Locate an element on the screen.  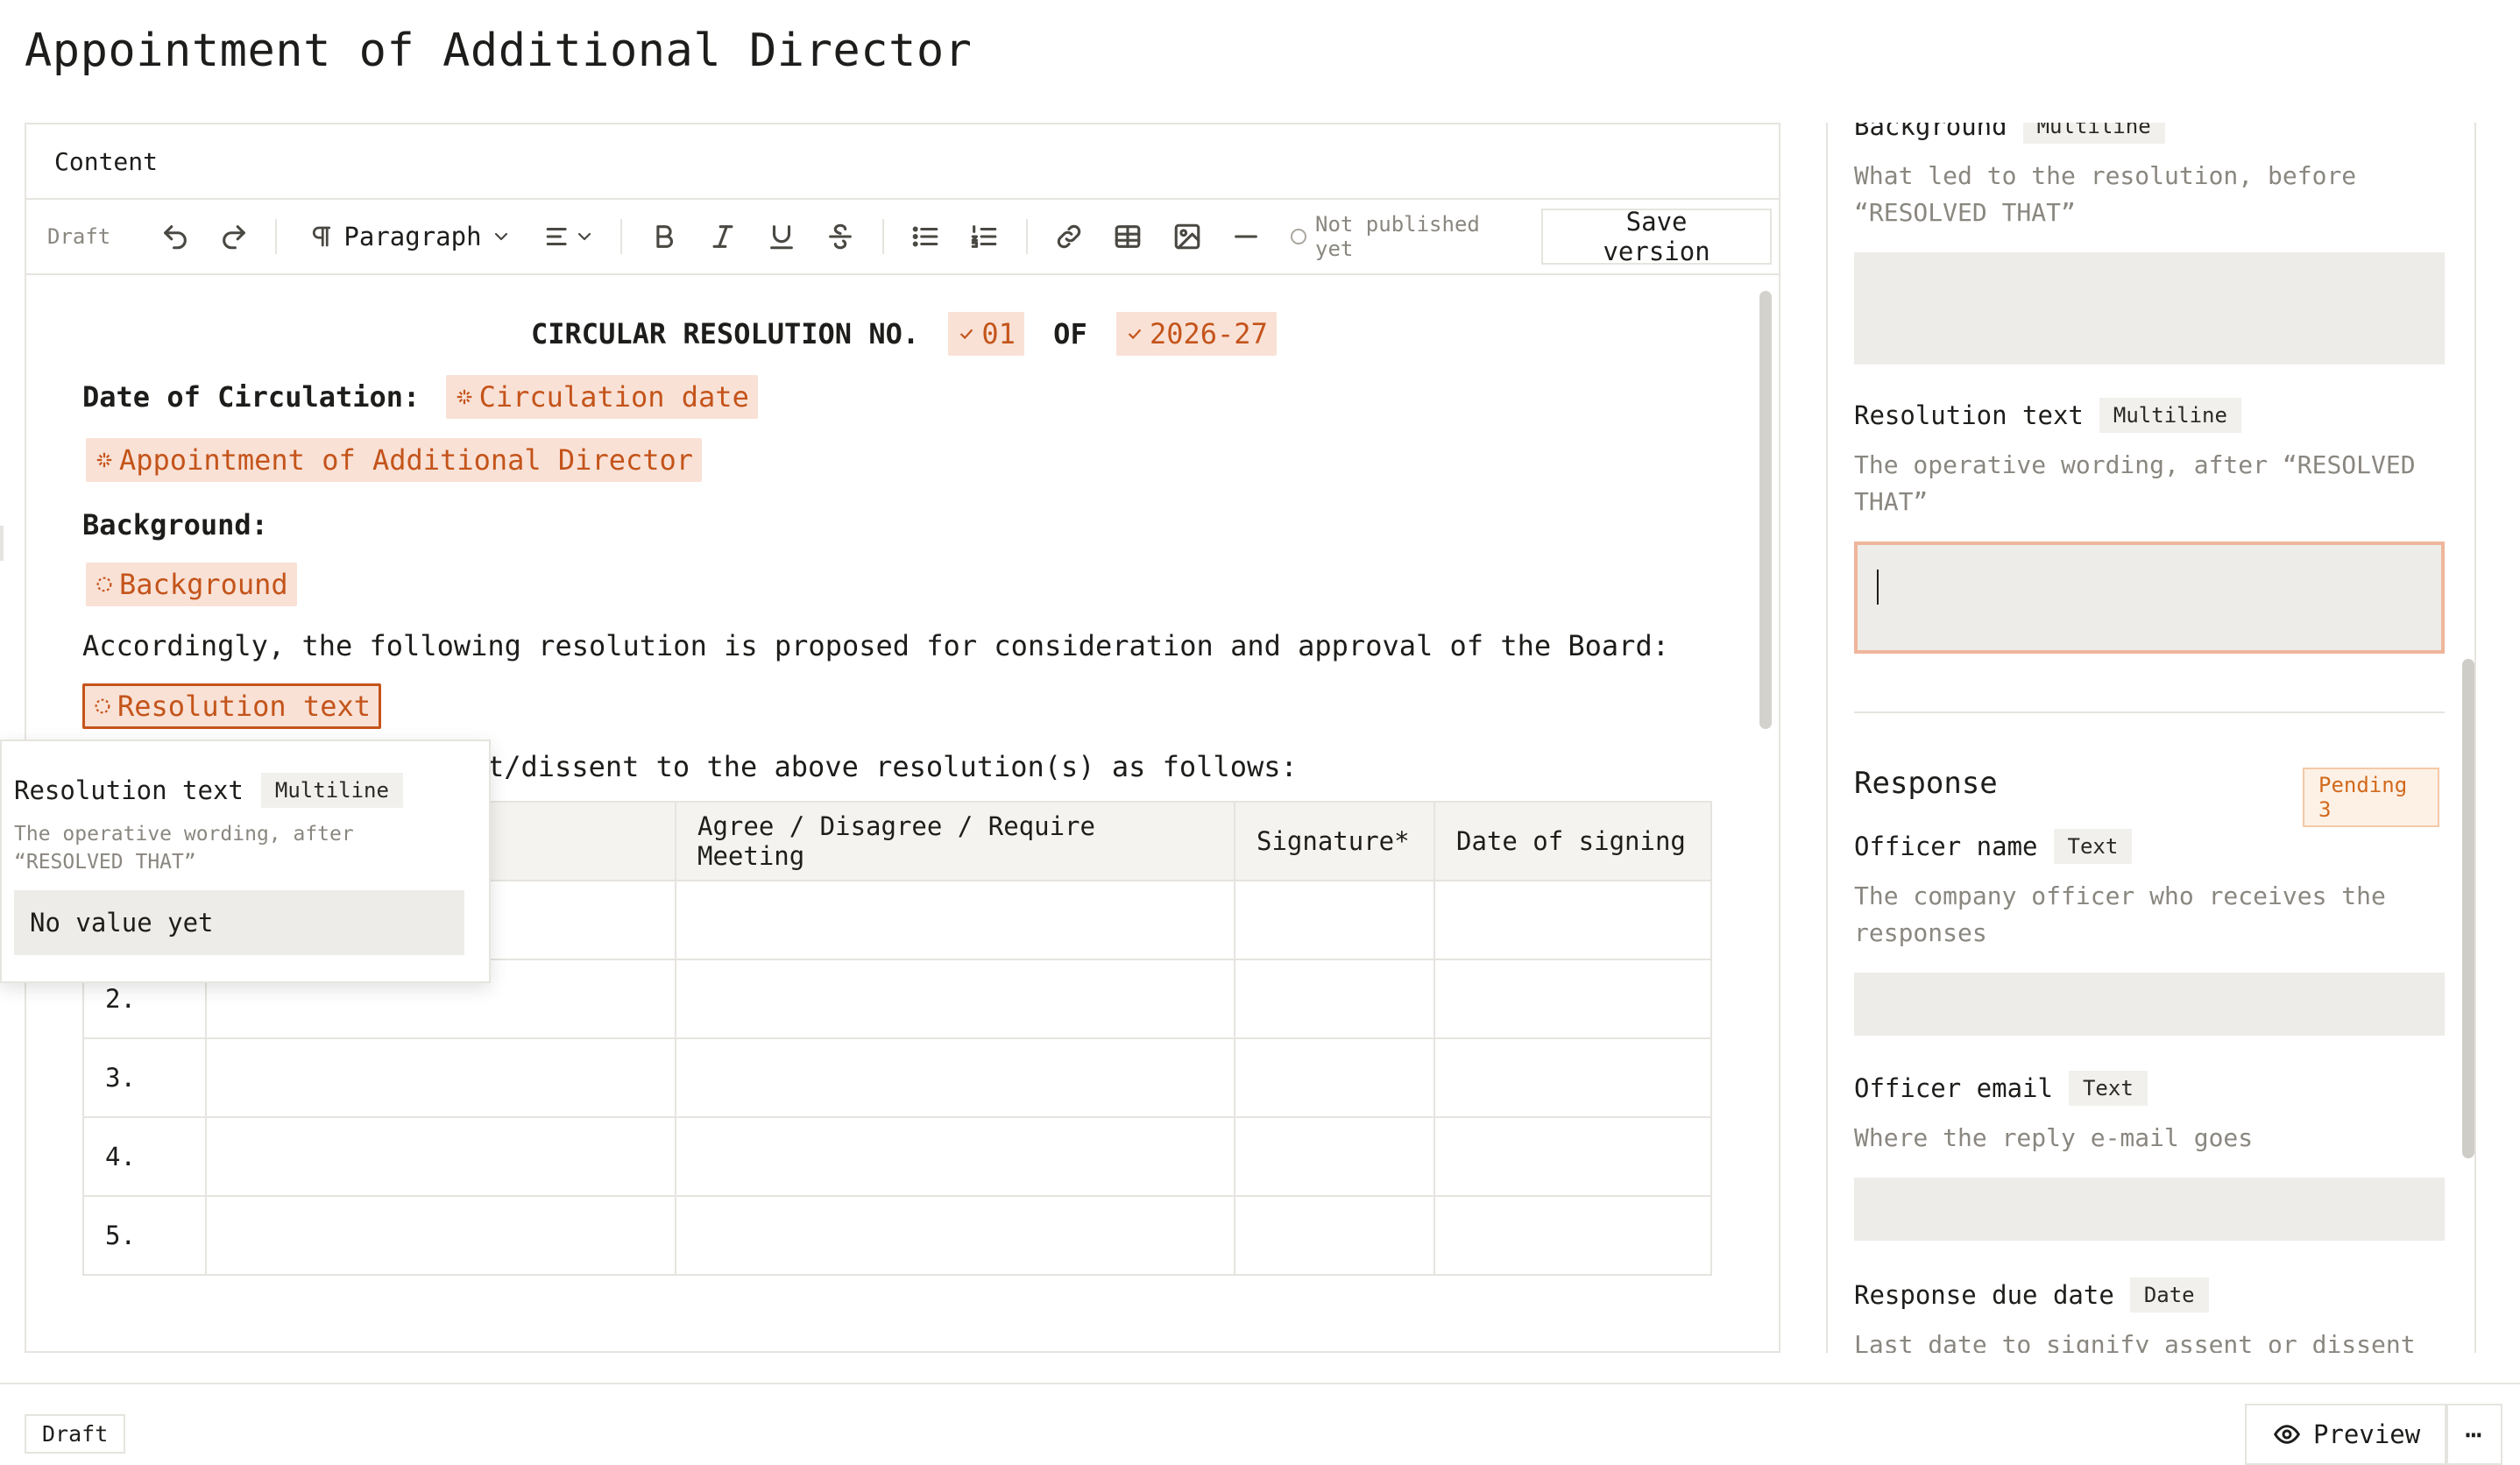
table-header: Date of signing is located at coordinates (1572, 841).